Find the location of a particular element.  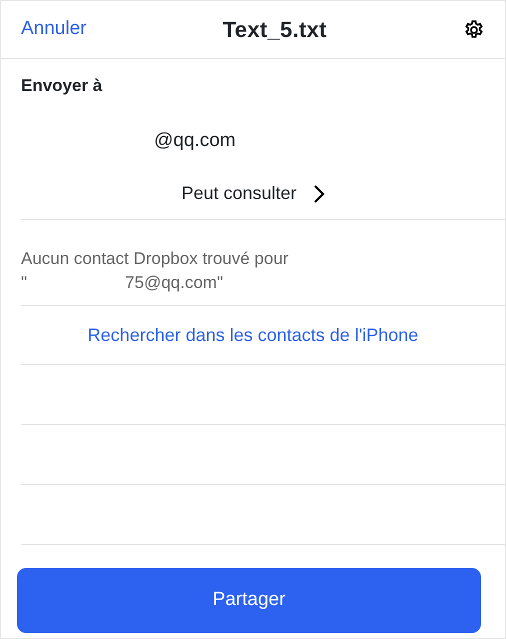

share-button: Partager is located at coordinates (249, 600).